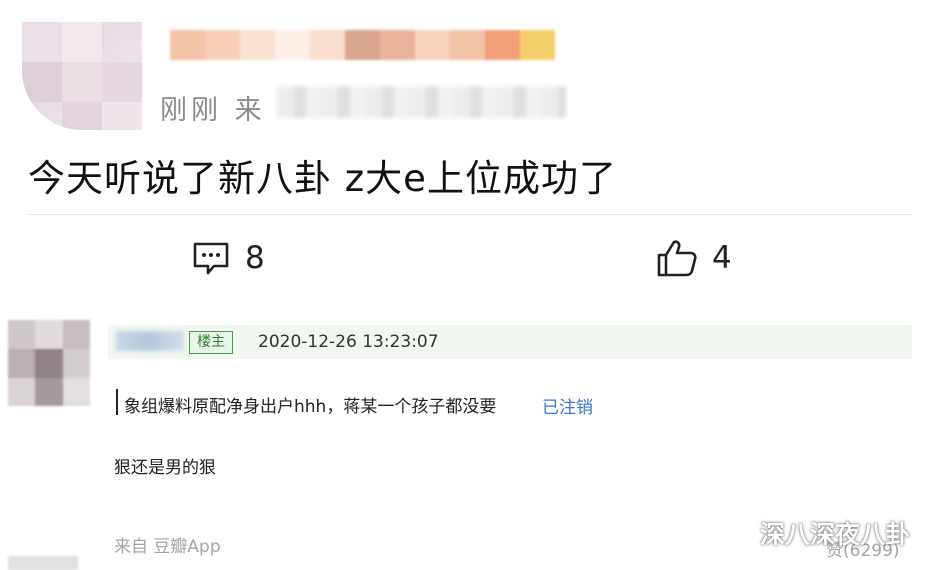 This screenshot has height=570, width=927. Describe the element at coordinates (43, 563) in the screenshot. I see `next-reply-avatar-blurred` at that location.